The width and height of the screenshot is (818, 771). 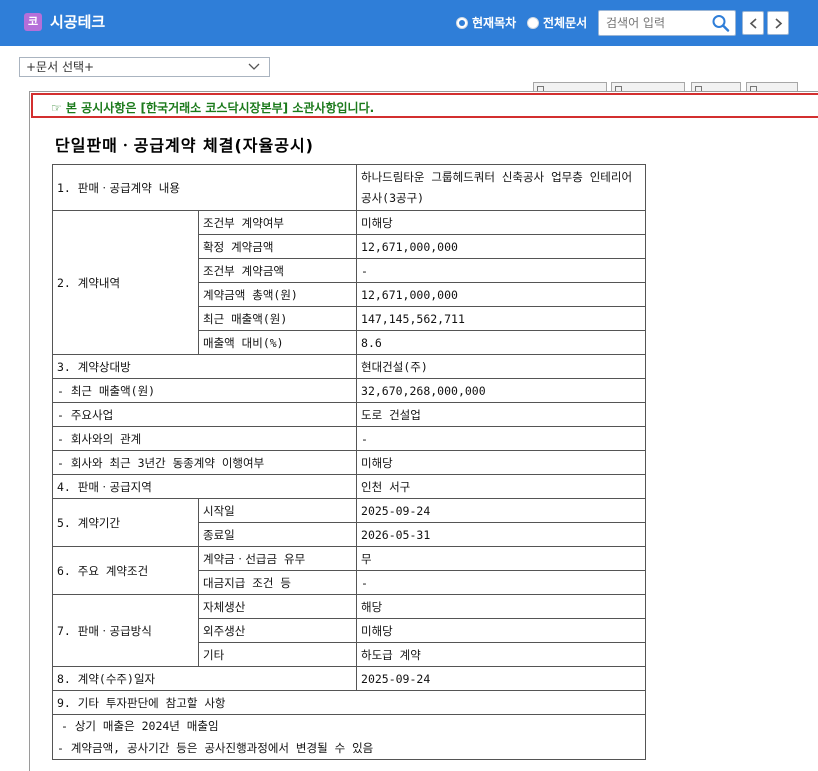 What do you see at coordinates (184, 145) in the screenshot?
I see `page-title: 단일판매ㆍ공급계약 체결(자율공시)` at bounding box center [184, 145].